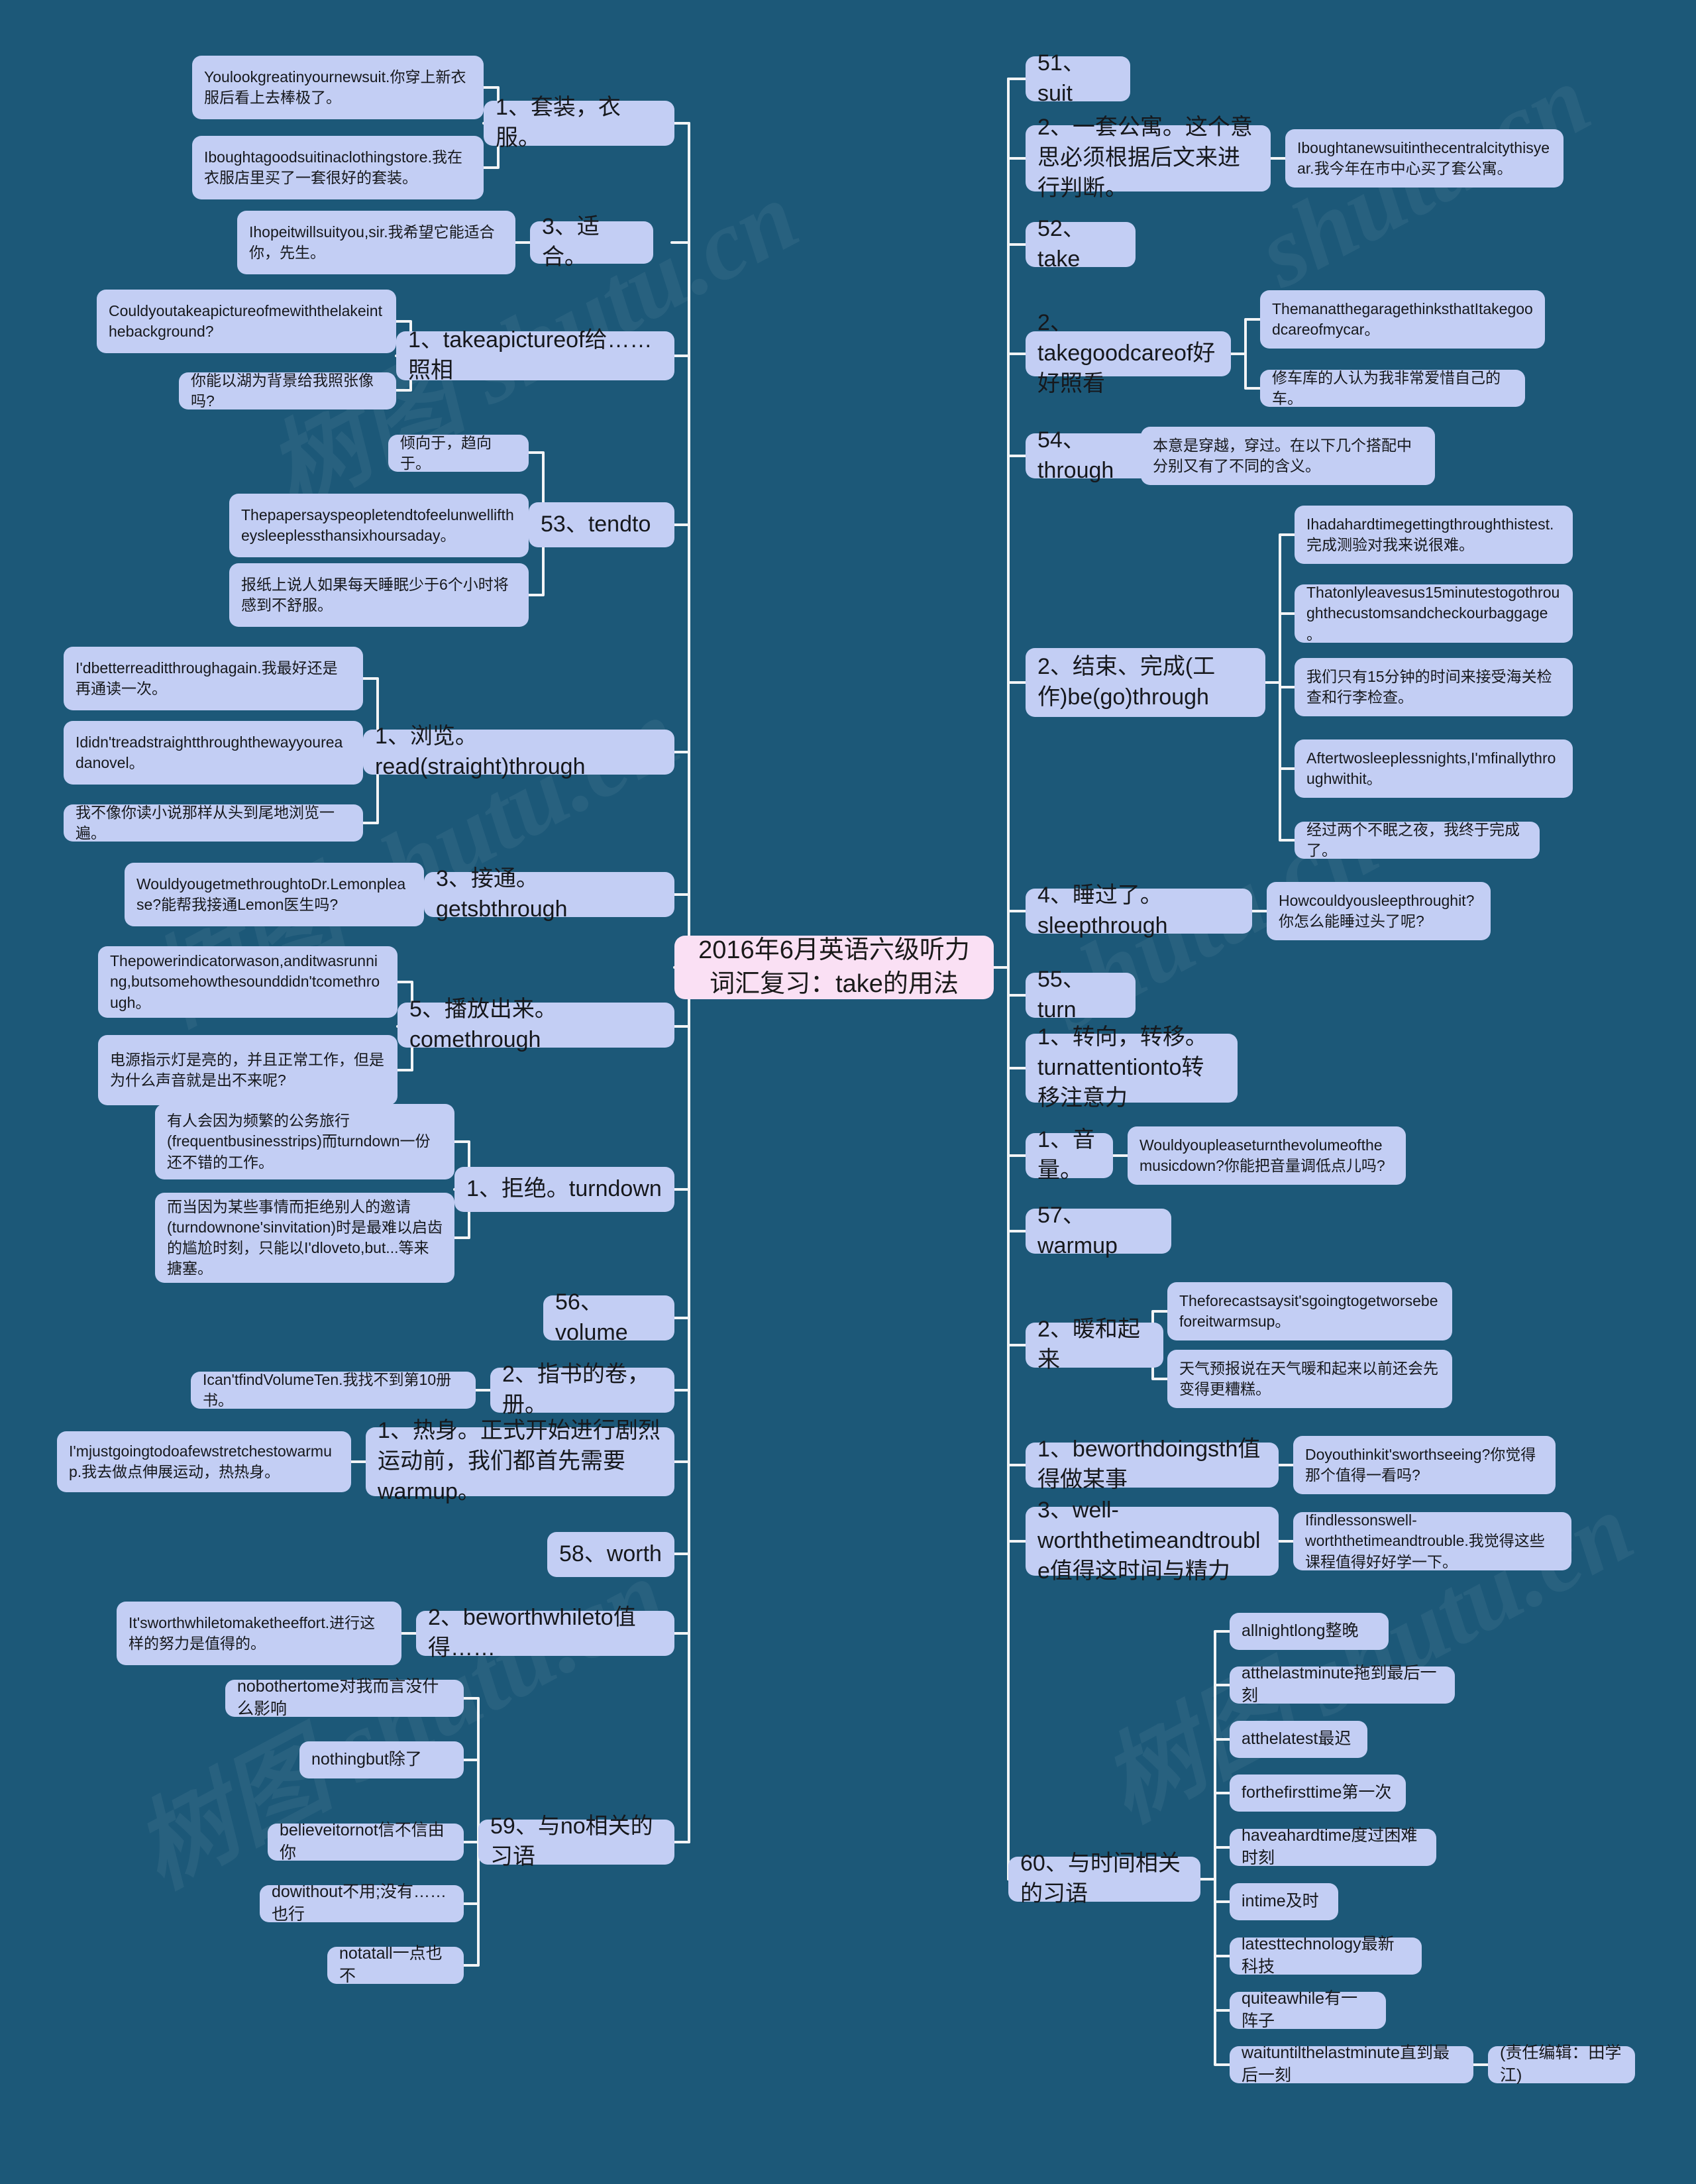 The height and width of the screenshot is (2184, 1696). I want to click on center-title: 2016年6月英语六级听力词汇复习：take的用法, so click(834, 967).